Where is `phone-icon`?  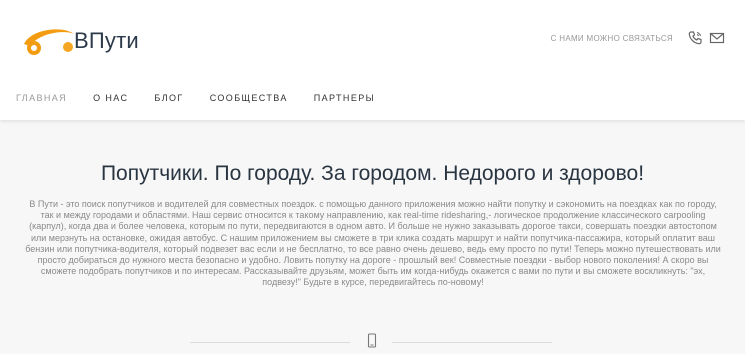 phone-icon is located at coordinates (695, 38).